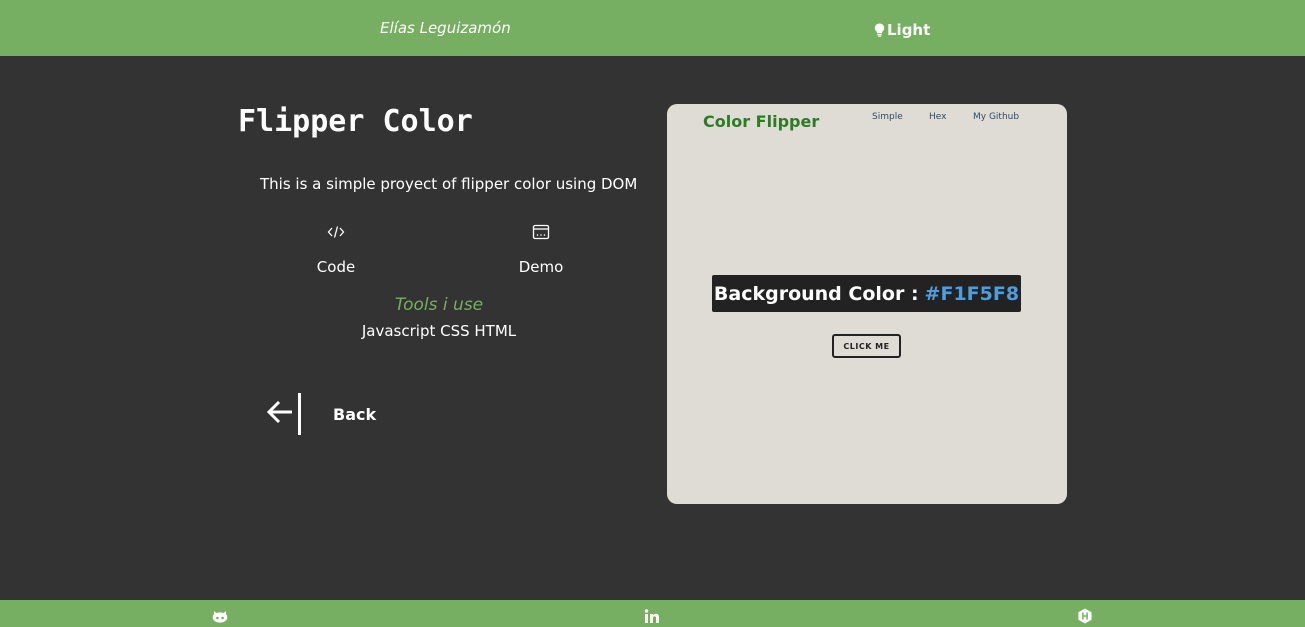 This screenshot has height=627, width=1305. Describe the element at coordinates (336, 250) in the screenshot. I see `code-link: Code` at that location.